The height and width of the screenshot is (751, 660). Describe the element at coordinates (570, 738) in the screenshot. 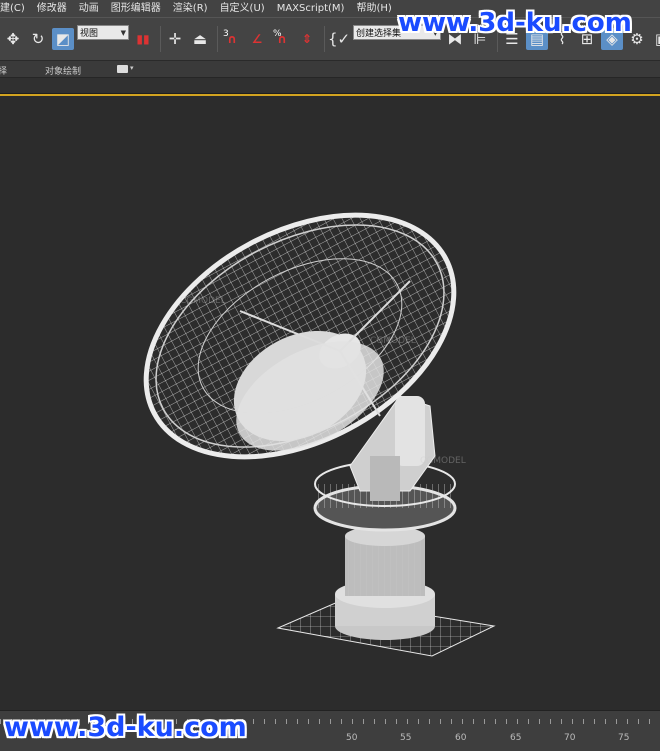

I see `timeline-label: 70` at that location.